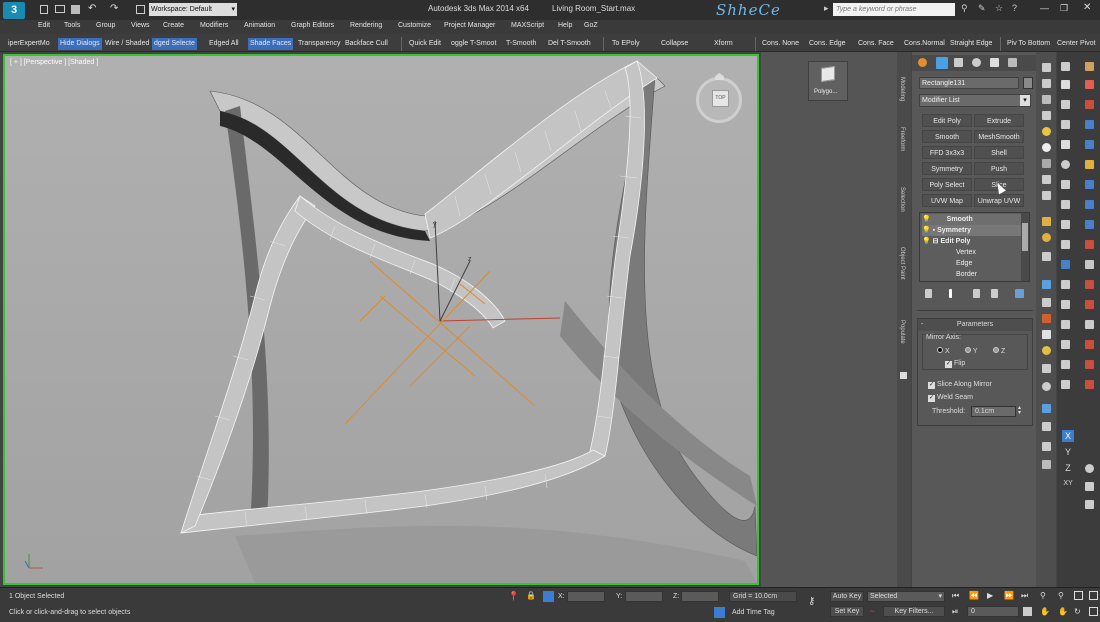 The height and width of the screenshot is (622, 1100). Describe the element at coordinates (994, 293) in the screenshot. I see `remove-modifier-icon` at that location.